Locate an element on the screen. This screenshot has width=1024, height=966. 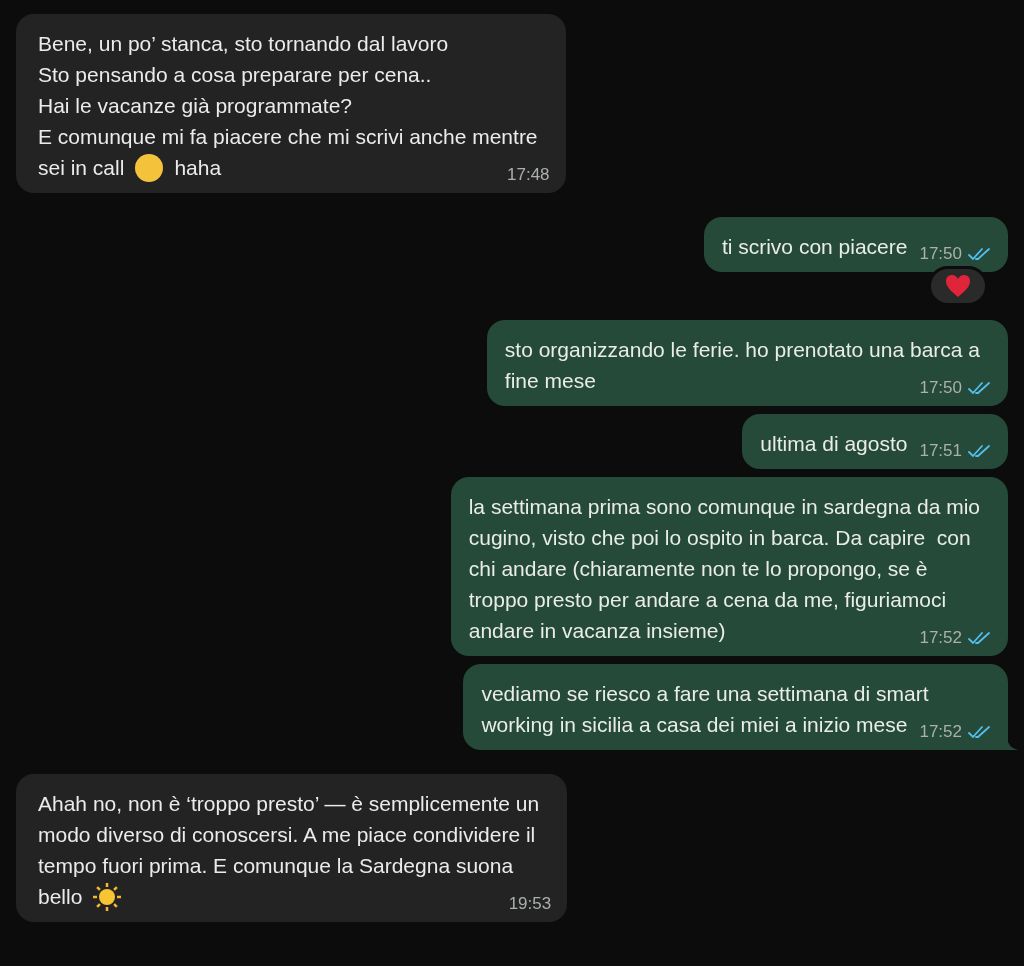
sun-icon is located at coordinates (107, 896).